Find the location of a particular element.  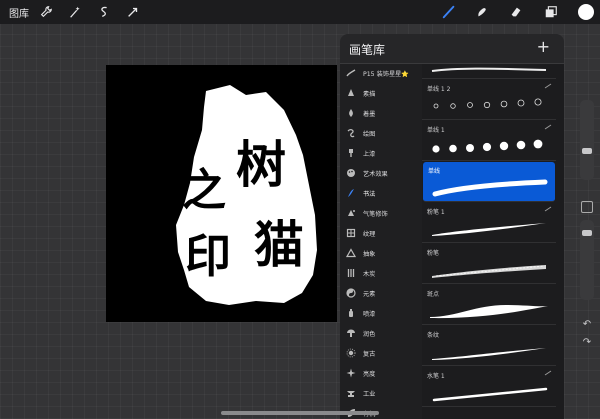

top-toolbar: 图库 is located at coordinates (300, 12).